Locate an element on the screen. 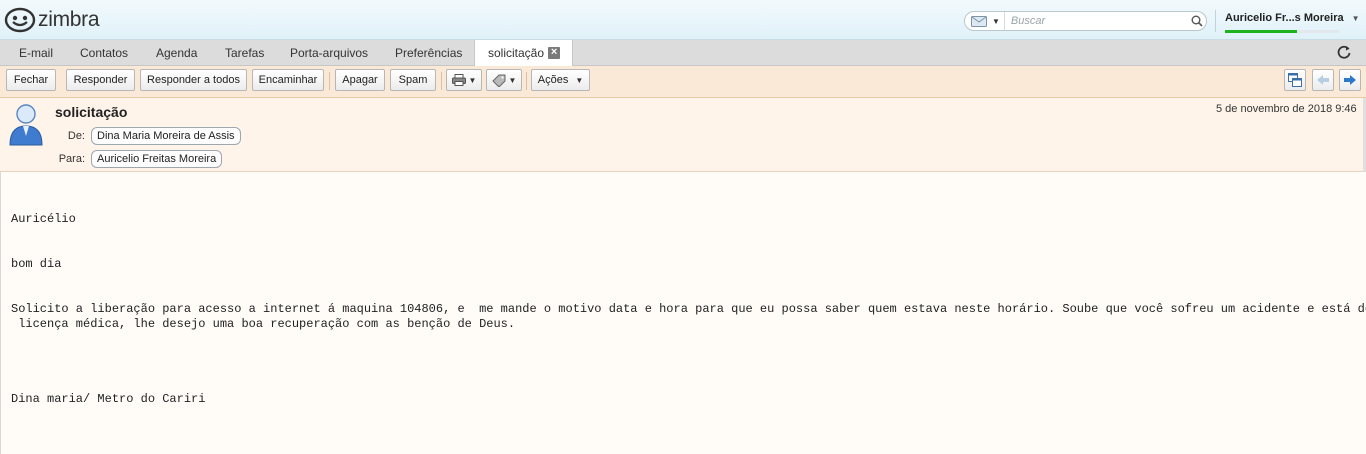  tag-icon is located at coordinates (498, 80).